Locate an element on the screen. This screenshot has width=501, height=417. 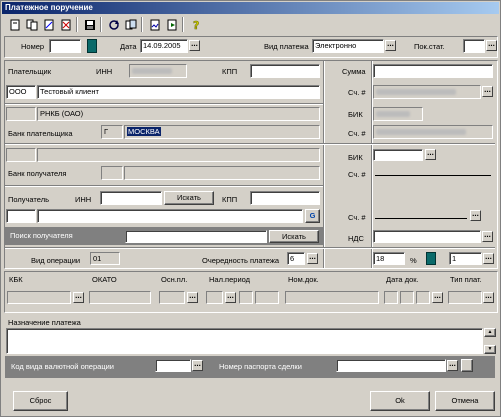
payee-account-input is located at coordinates (421, 218).